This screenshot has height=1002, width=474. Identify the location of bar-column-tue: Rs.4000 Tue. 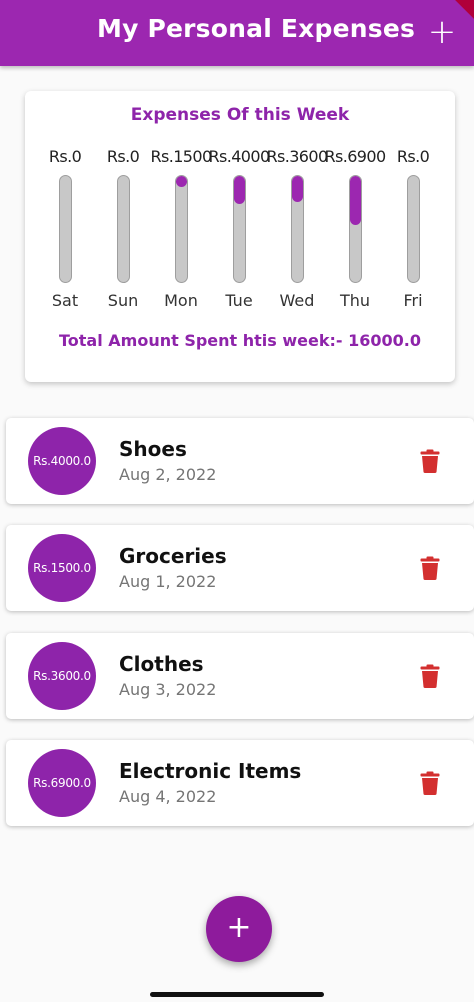
(239, 228).